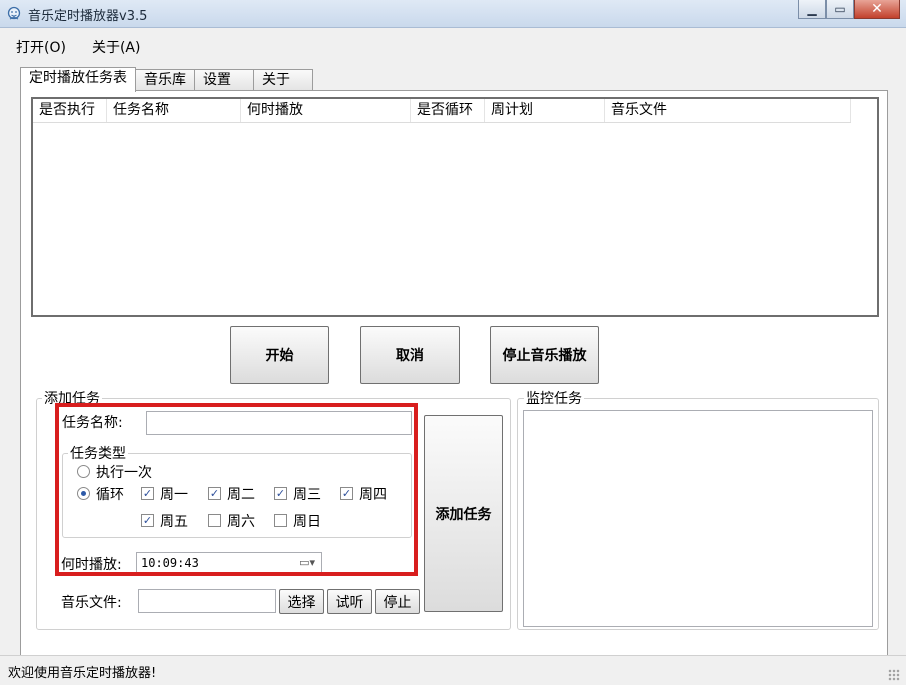 This screenshot has width=906, height=685. I want to click on tab-schedule: 定时播放任务表, so click(78, 79).